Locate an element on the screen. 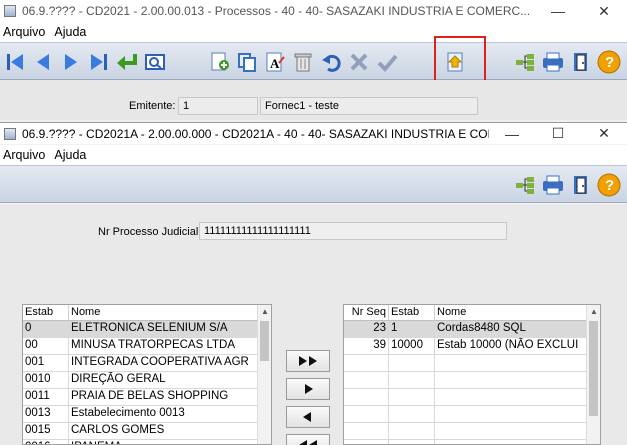  cell-nome: Estab 10000 (NÃO EXCLUI is located at coordinates (511, 346).